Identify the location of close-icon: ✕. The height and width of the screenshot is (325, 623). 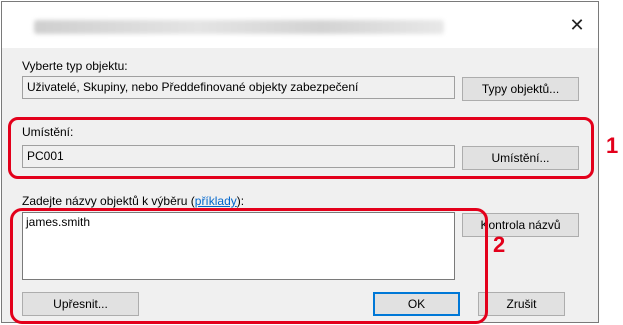
(577, 25).